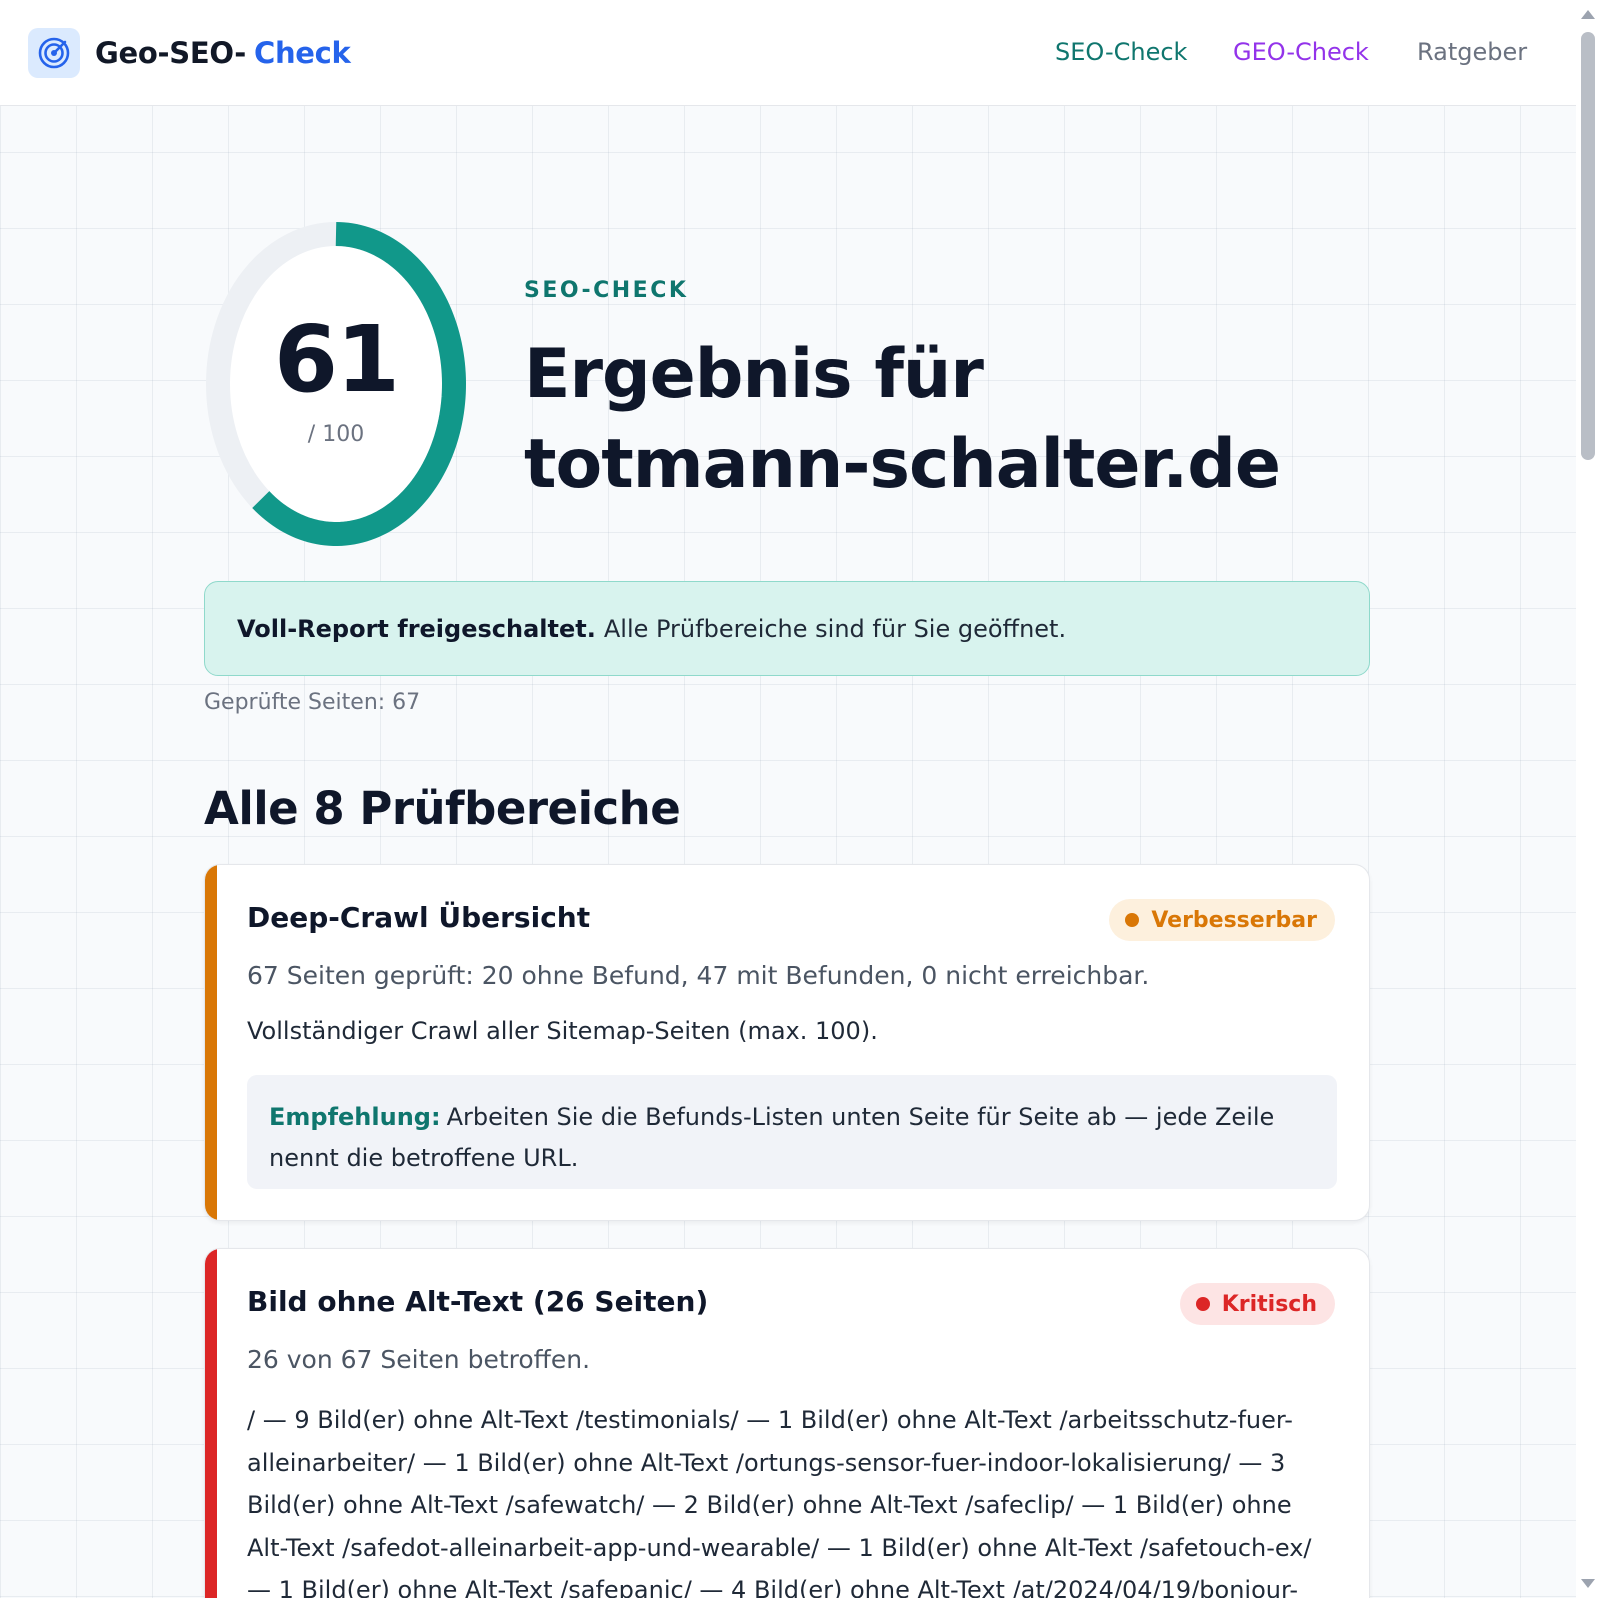 This screenshot has width=1600, height=1598. Describe the element at coordinates (170, 53) in the screenshot. I see `brand-part-1: Geo-SEO-` at that location.